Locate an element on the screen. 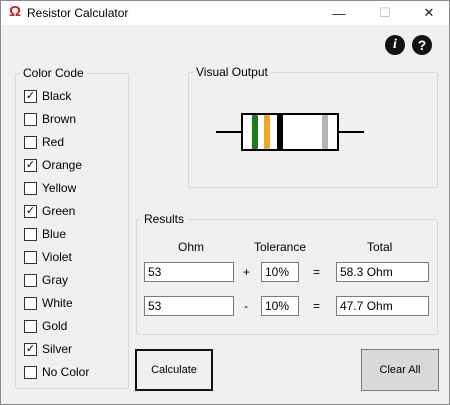  checkbox-no-color: No Color is located at coordinates (56, 372).